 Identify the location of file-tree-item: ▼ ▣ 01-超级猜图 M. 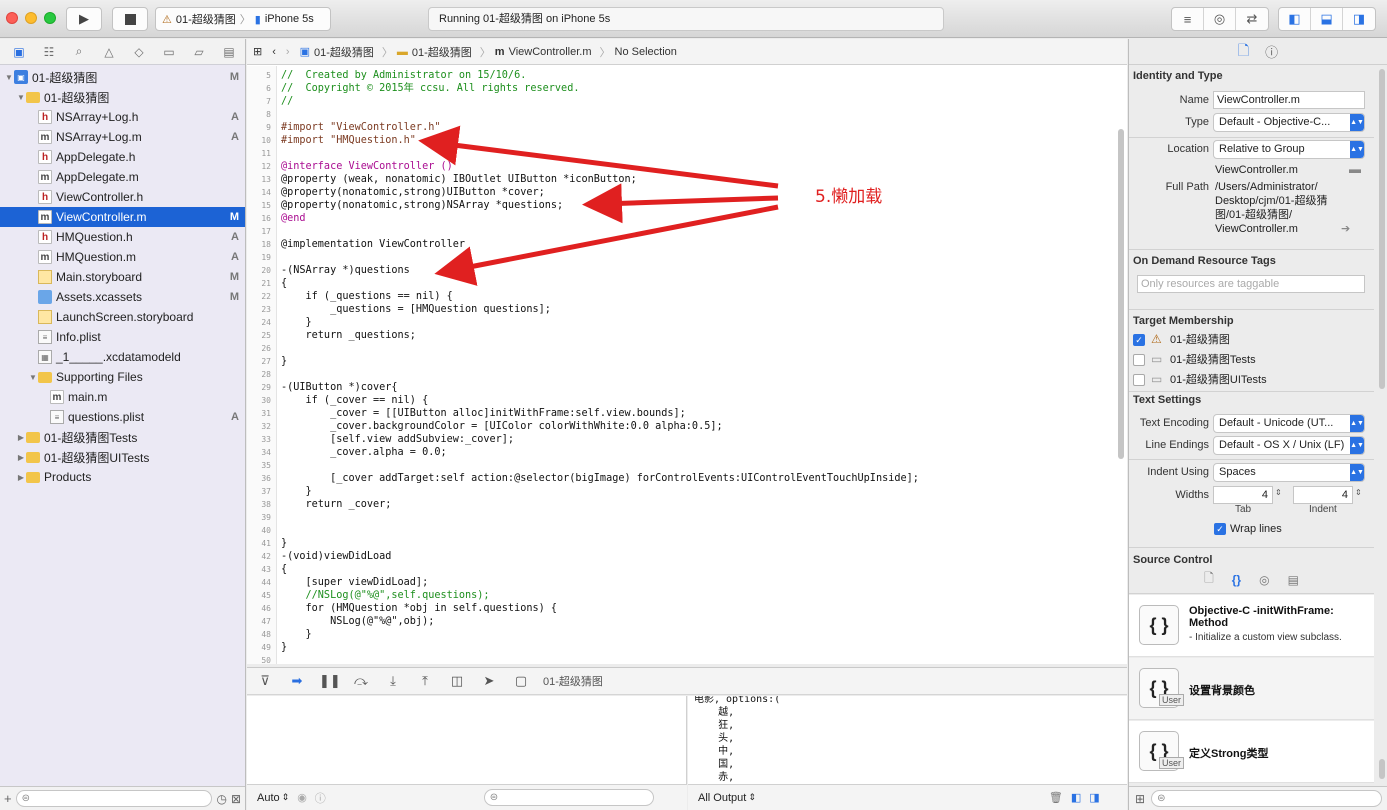
(122, 77).